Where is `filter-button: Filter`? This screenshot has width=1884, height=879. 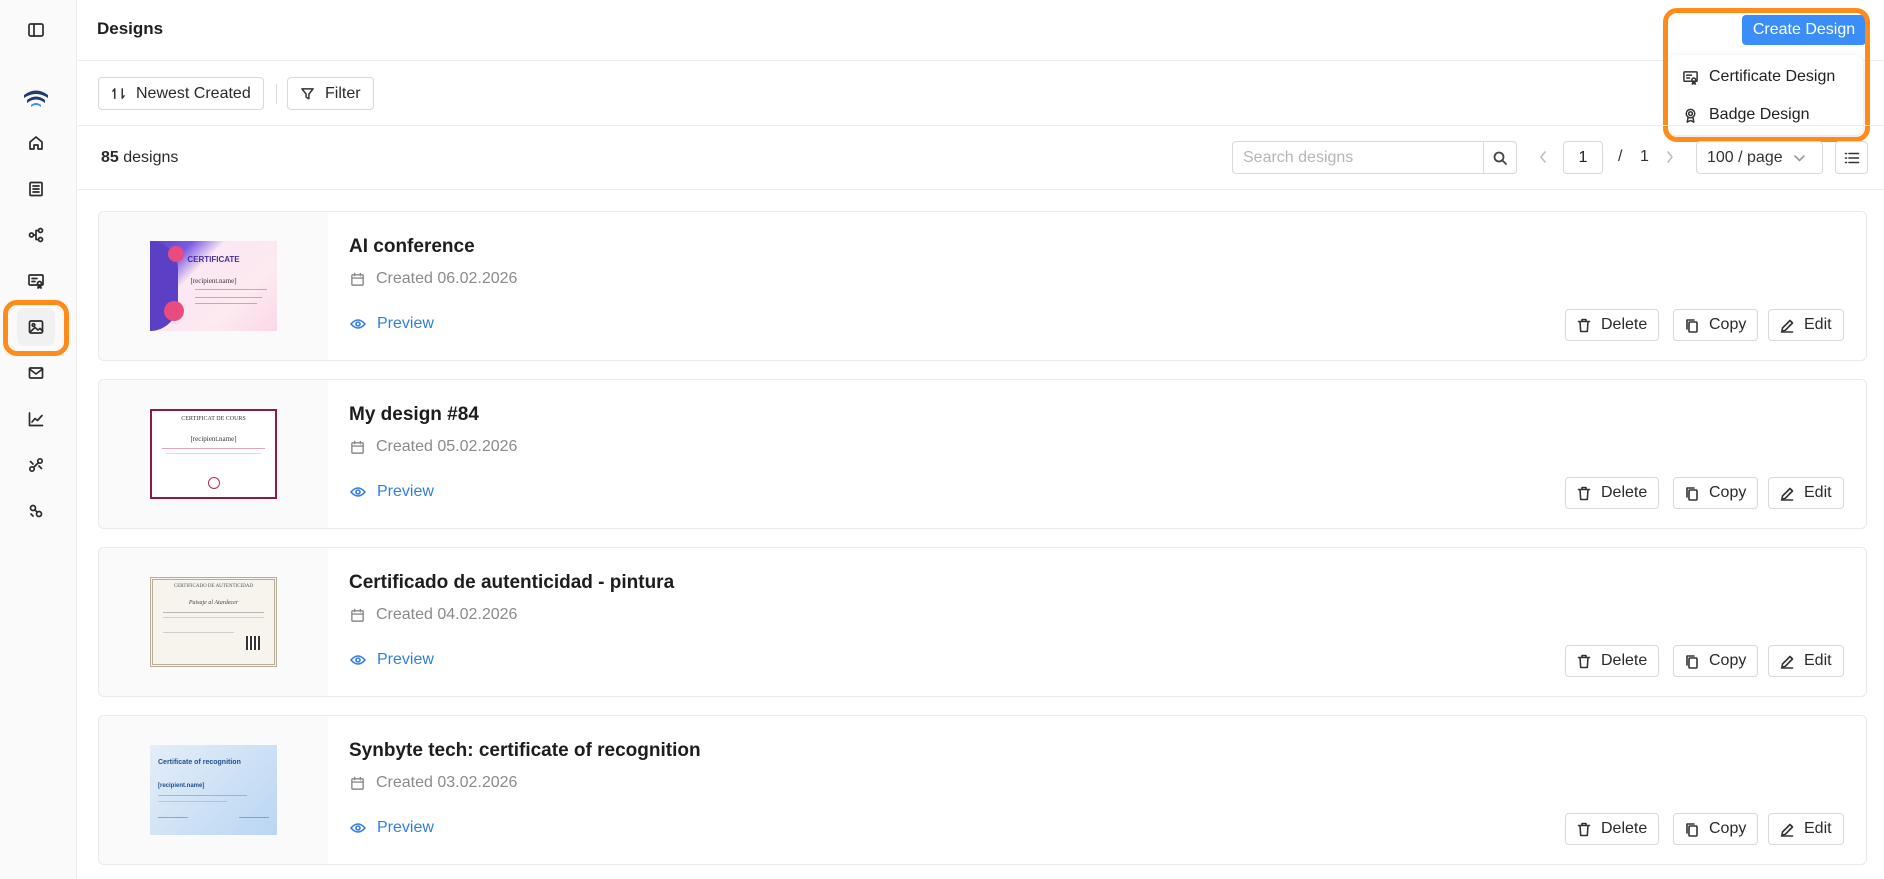
filter-button: Filter is located at coordinates (330, 93).